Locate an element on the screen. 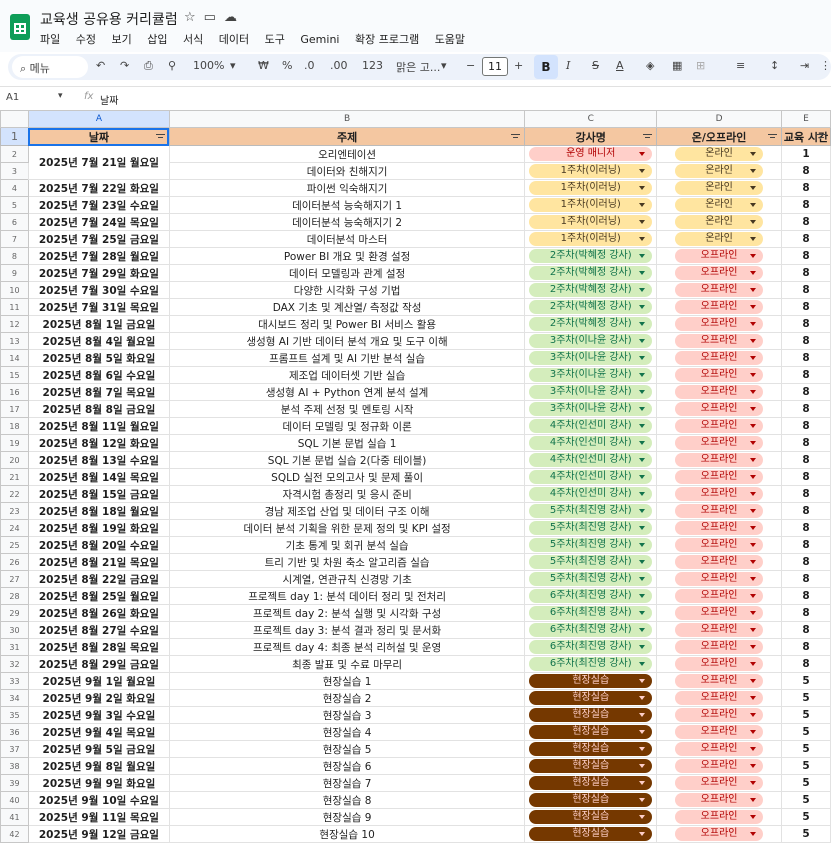  menu-format: 서식 is located at coordinates (193, 39).